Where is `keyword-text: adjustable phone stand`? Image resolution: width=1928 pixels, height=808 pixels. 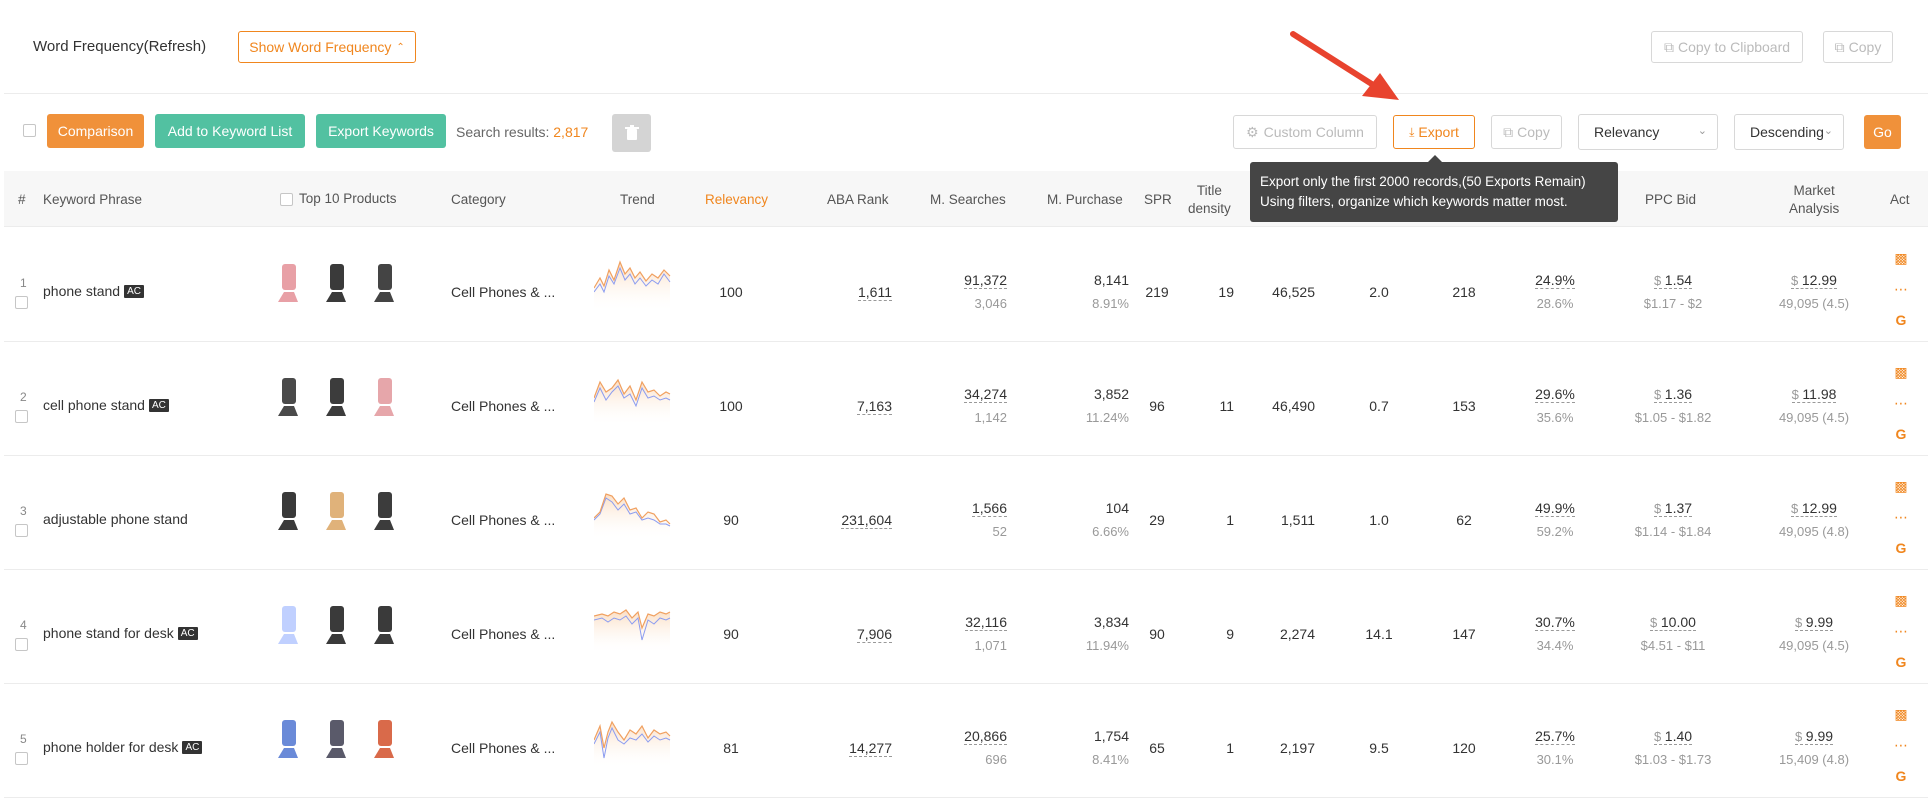 keyword-text: adjustable phone stand is located at coordinates (115, 519).